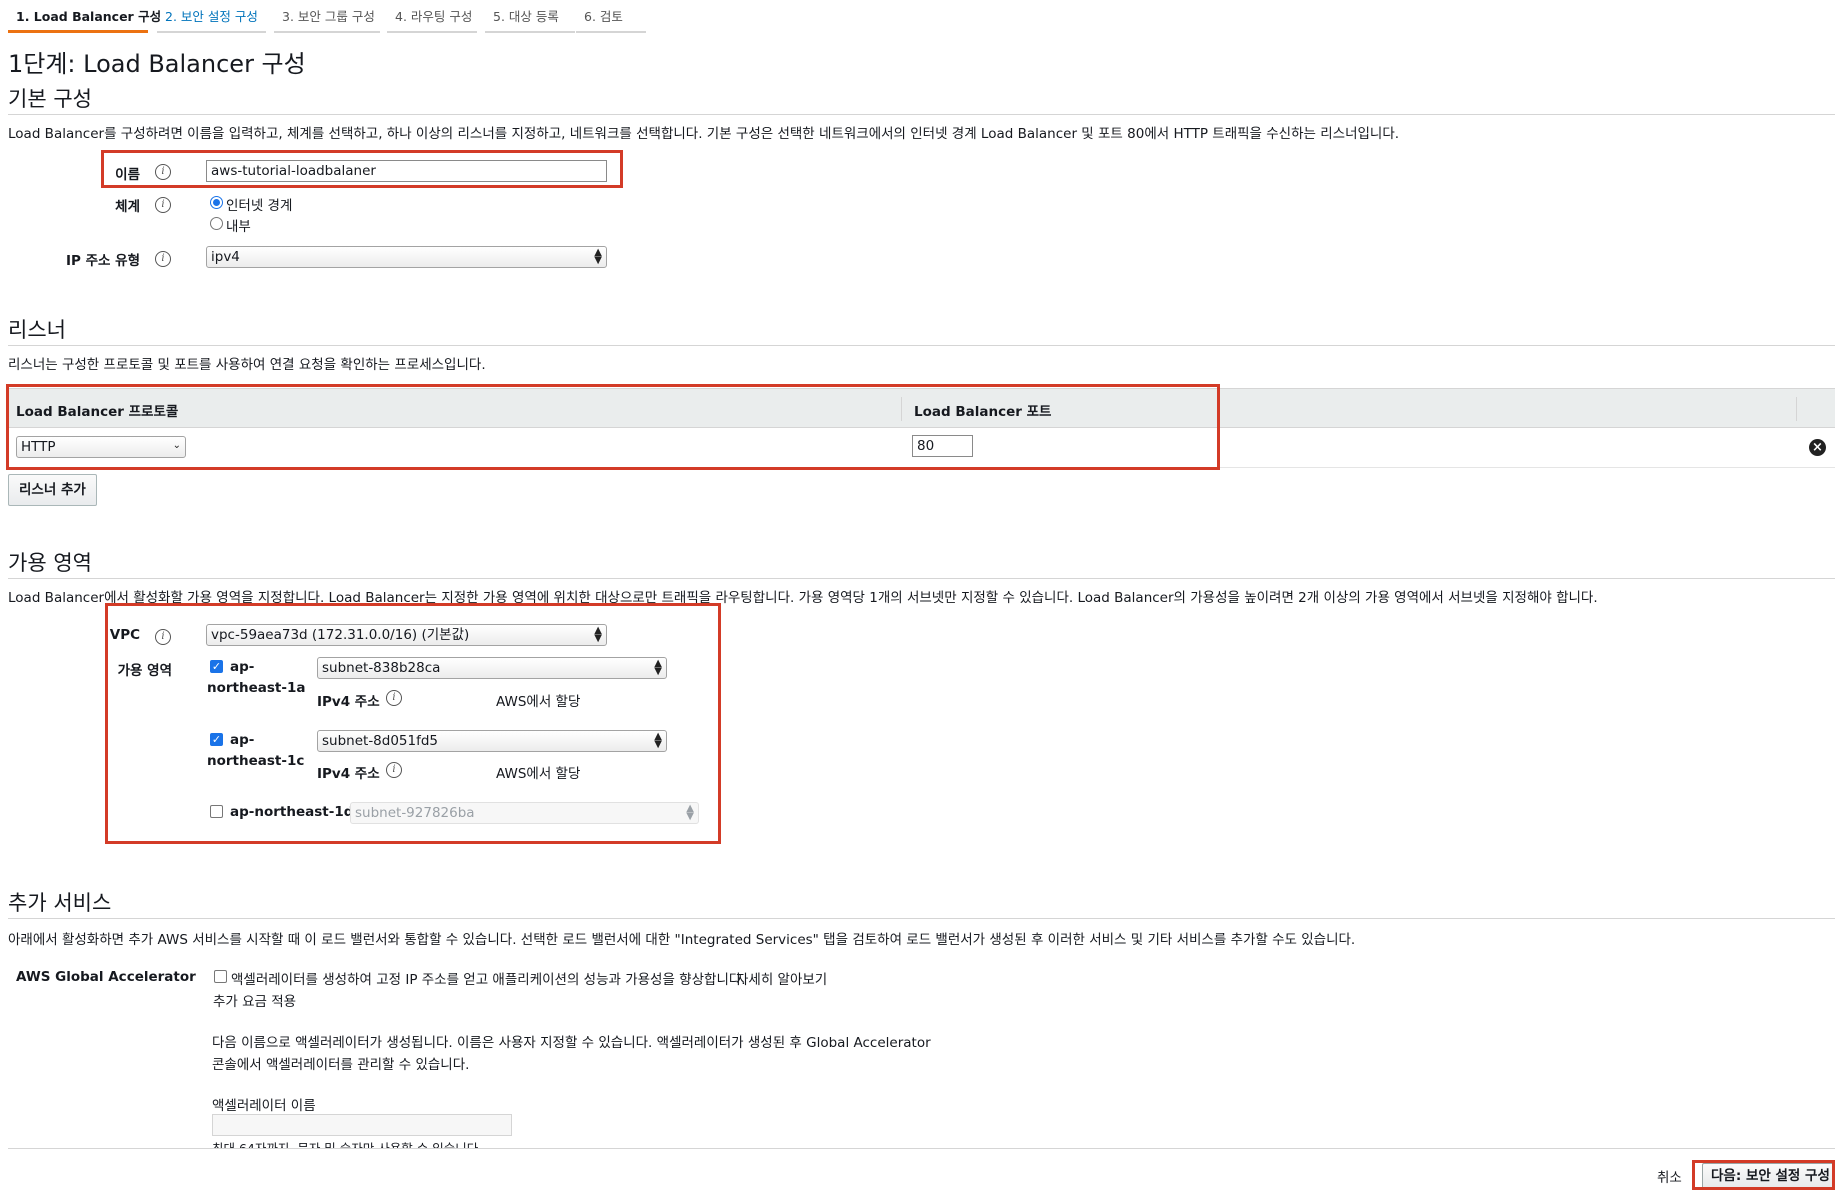  What do you see at coordinates (216, 223) in the screenshot?
I see `scheme-internal-radio` at bounding box center [216, 223].